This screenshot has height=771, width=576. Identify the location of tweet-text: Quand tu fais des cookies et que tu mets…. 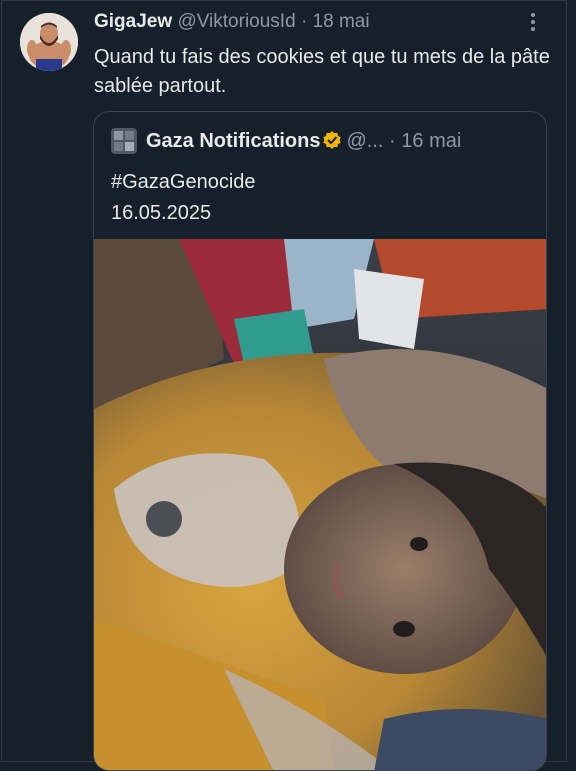
(322, 71).